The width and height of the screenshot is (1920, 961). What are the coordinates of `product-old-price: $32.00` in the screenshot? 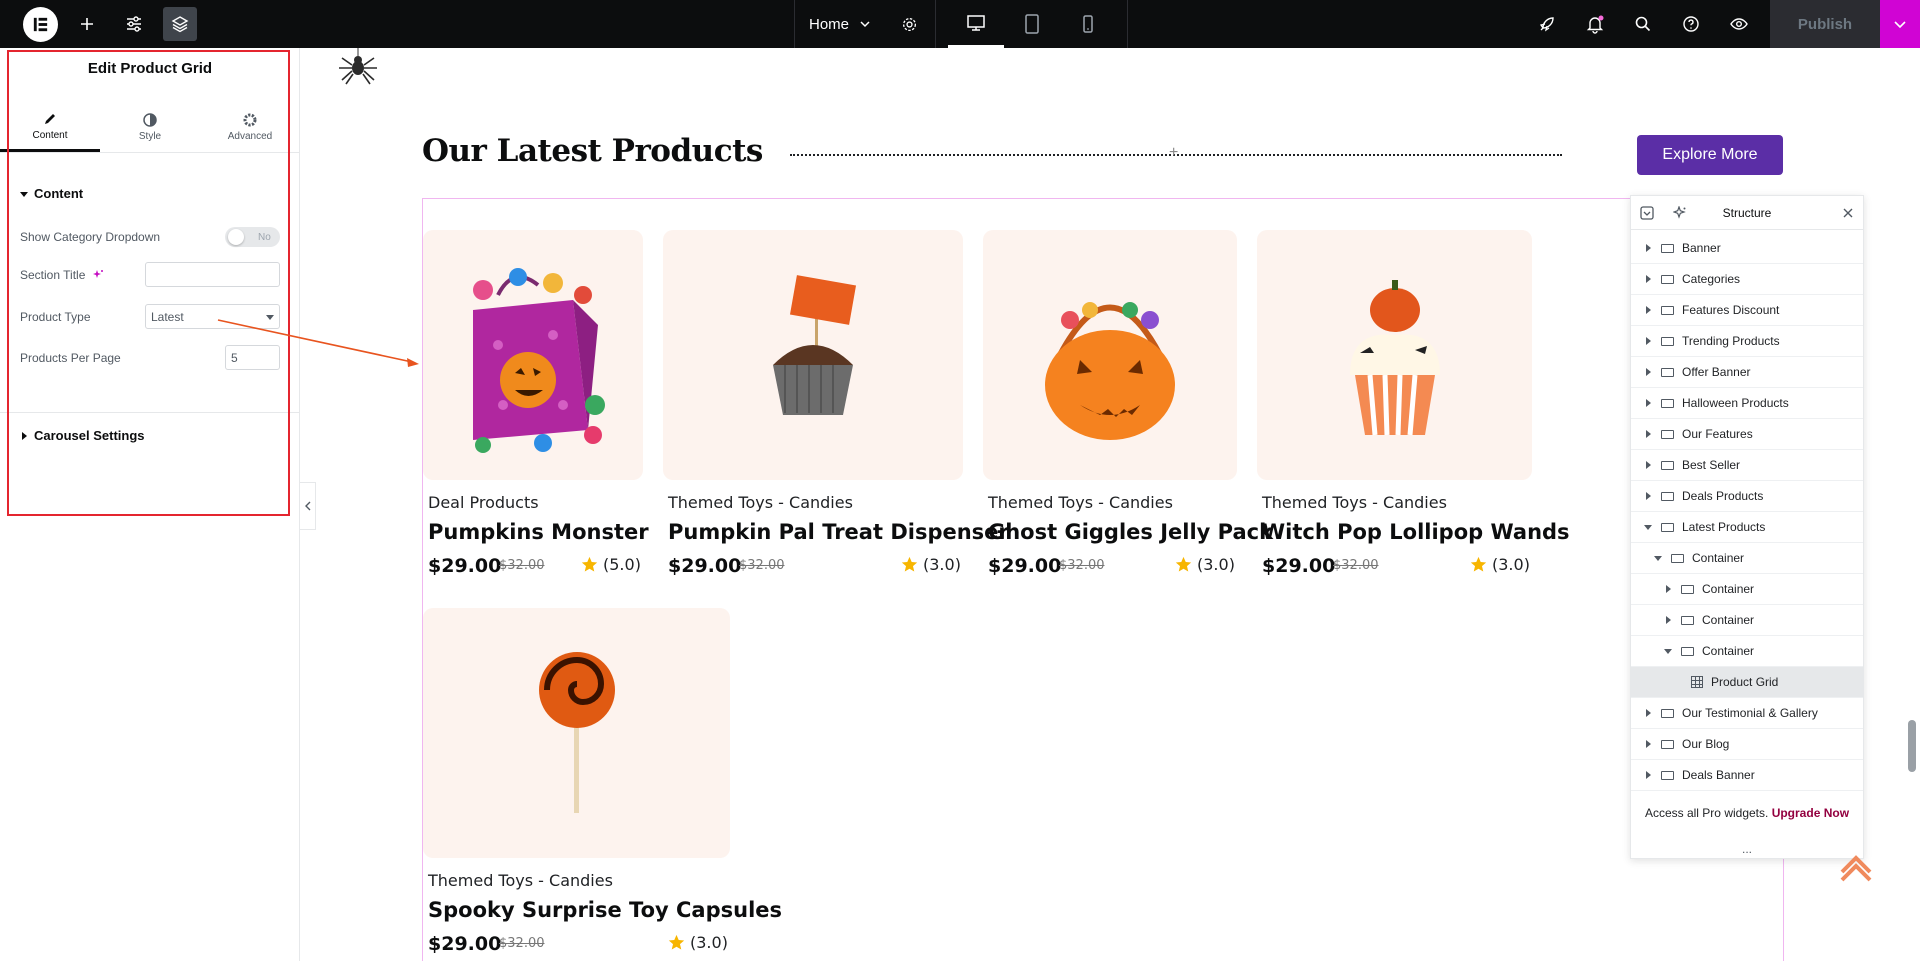 It's located at (522, 943).